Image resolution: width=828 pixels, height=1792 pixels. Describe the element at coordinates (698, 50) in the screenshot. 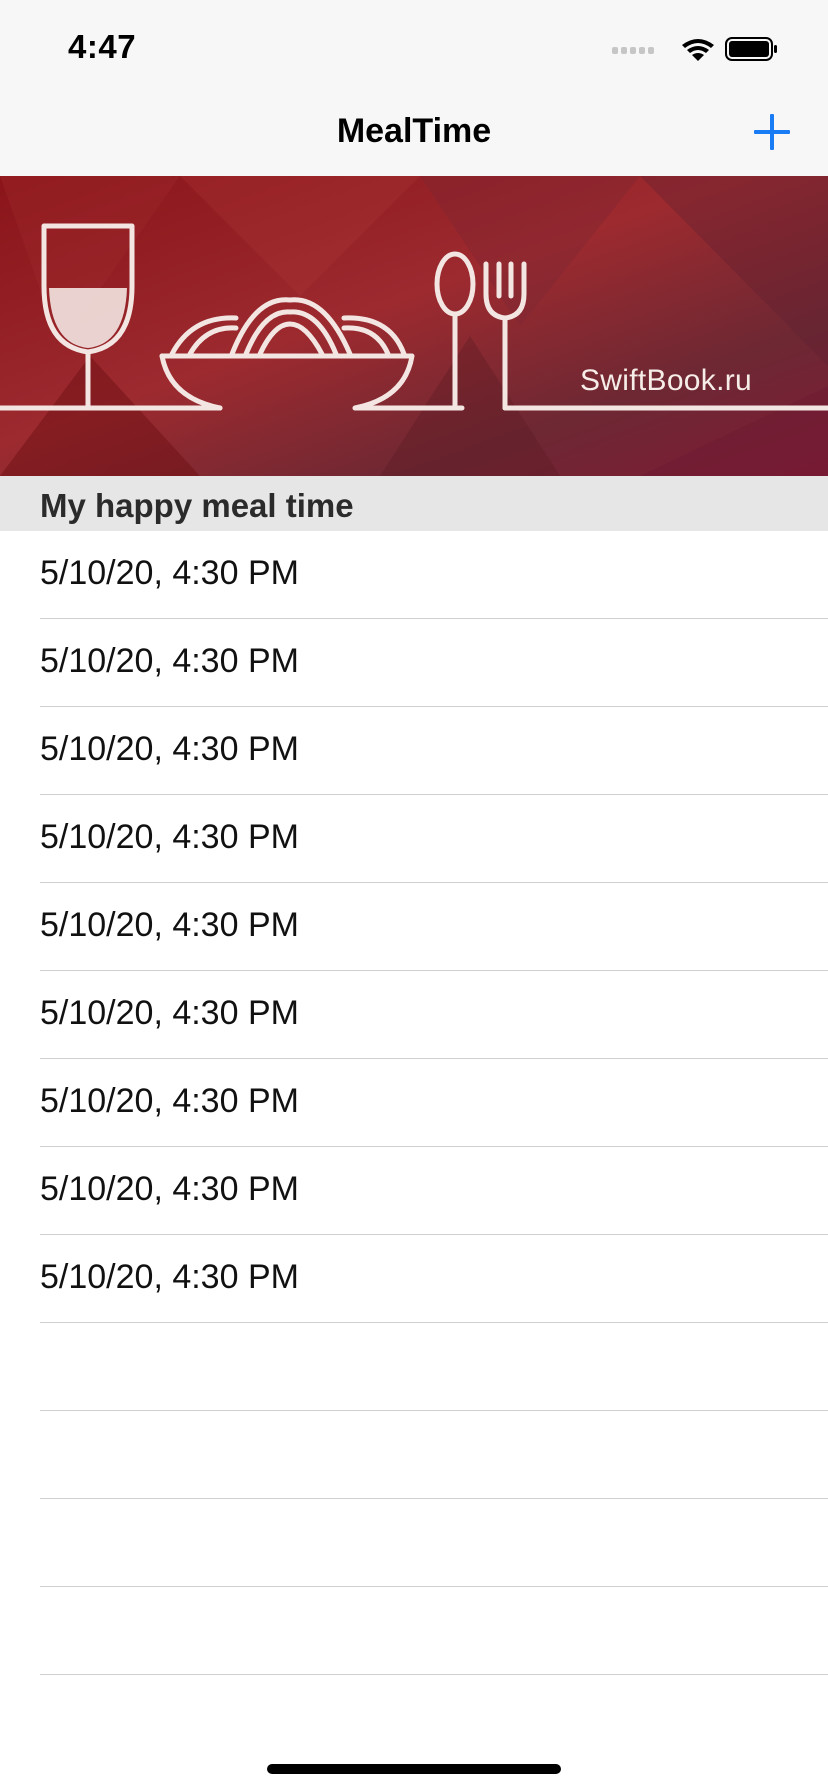

I see `wifi-icon` at that location.